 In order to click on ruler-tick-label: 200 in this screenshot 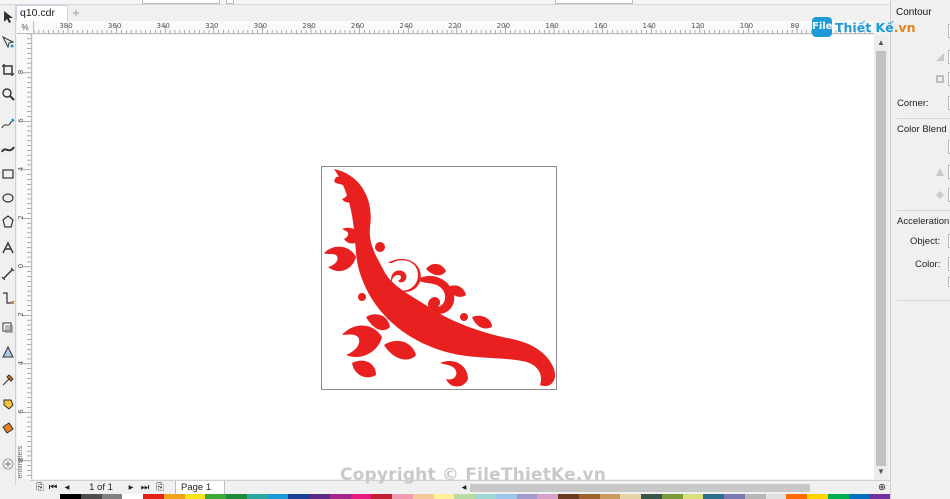, I will do `click(503, 26)`.